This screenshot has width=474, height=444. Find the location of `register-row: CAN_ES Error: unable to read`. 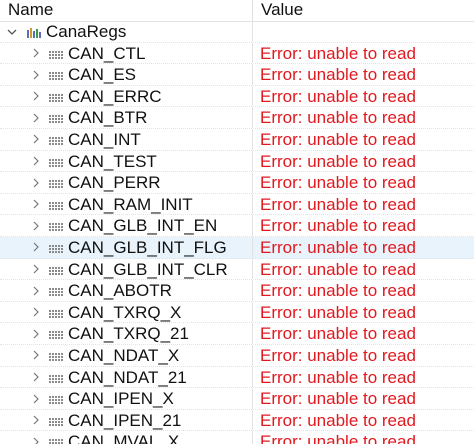

register-row: CAN_ES Error: unable to read is located at coordinates (237, 75).